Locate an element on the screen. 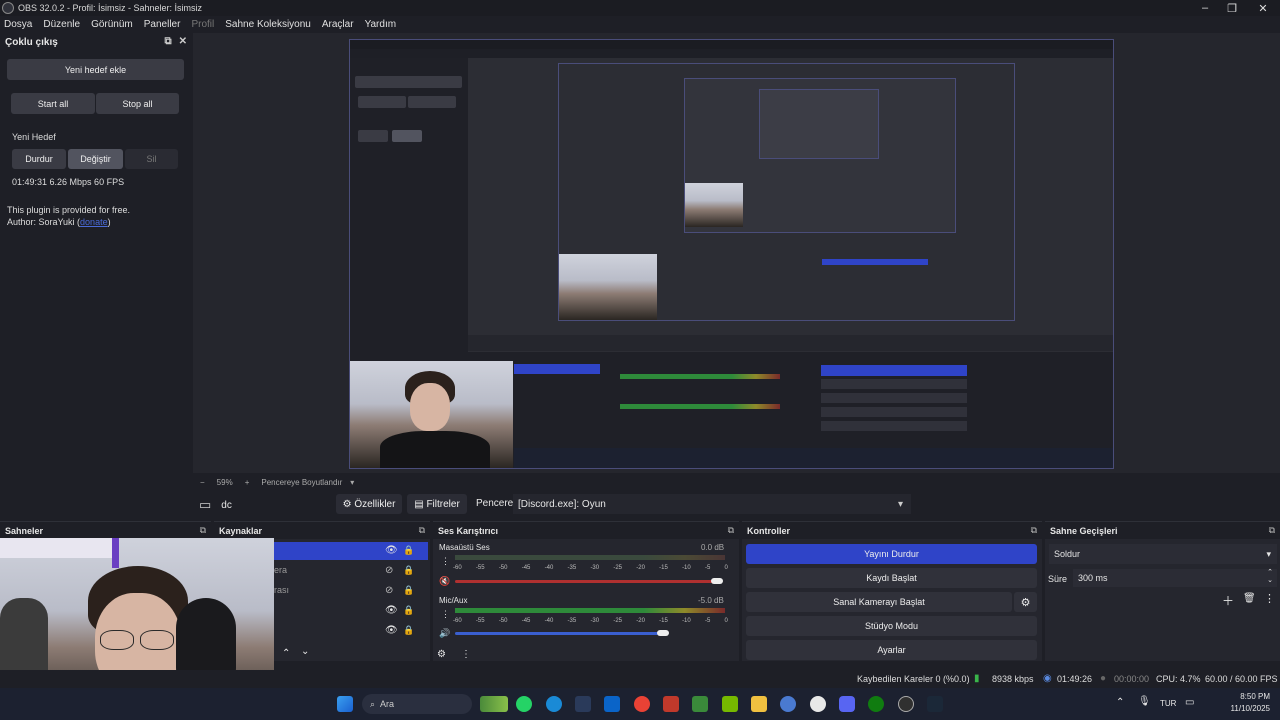 The width and height of the screenshot is (1280, 720). microphone-icon: 🎙 is located at coordinates (1144, 701).